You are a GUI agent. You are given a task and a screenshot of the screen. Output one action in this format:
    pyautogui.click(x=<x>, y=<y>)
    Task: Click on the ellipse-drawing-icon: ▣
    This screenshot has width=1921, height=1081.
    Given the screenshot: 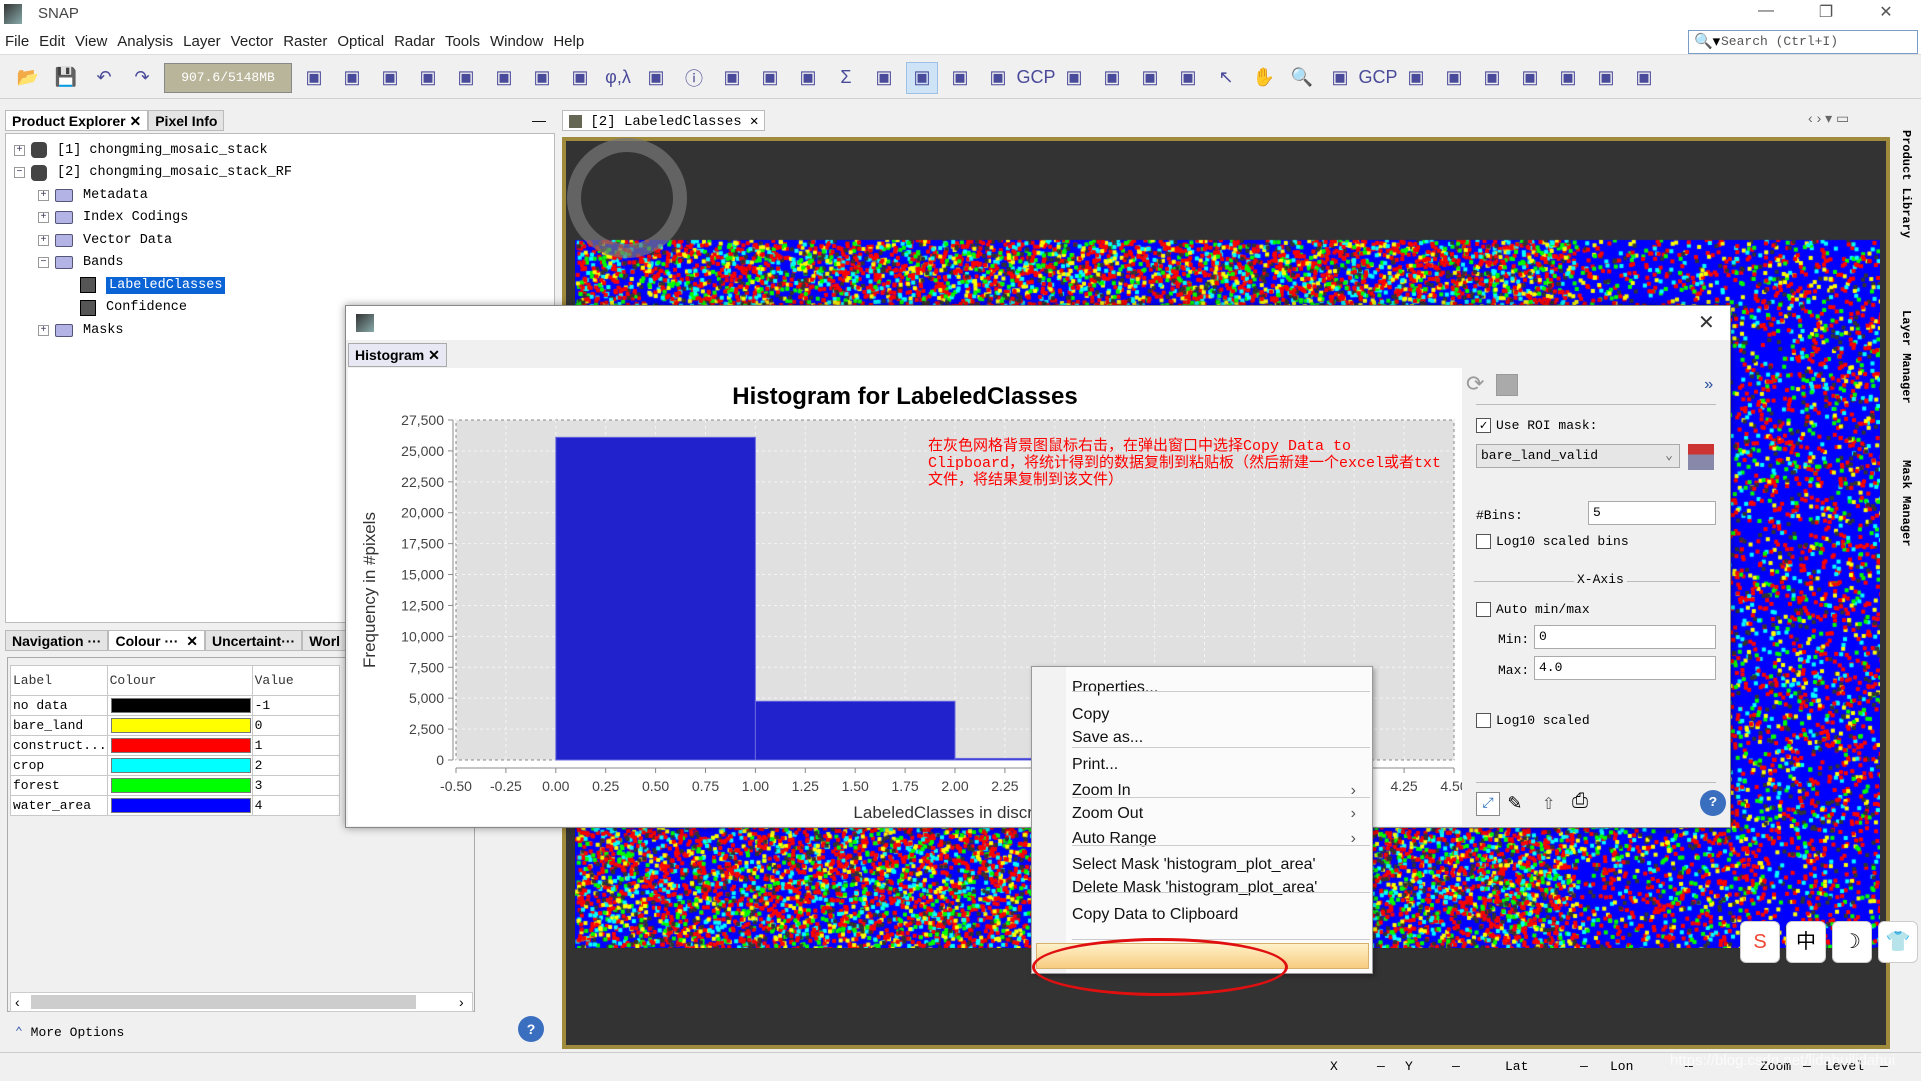 What is the action you would take?
    pyautogui.click(x=1568, y=78)
    